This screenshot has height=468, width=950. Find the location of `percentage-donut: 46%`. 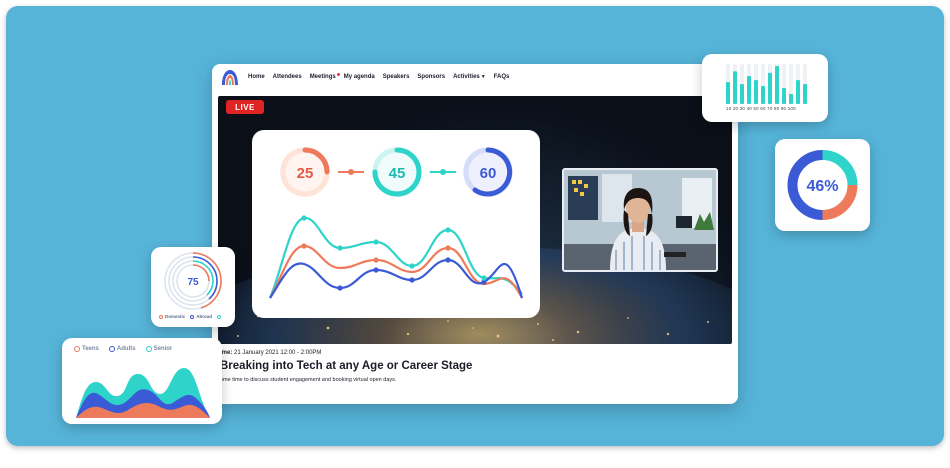

percentage-donut: 46% is located at coordinates (822, 185).